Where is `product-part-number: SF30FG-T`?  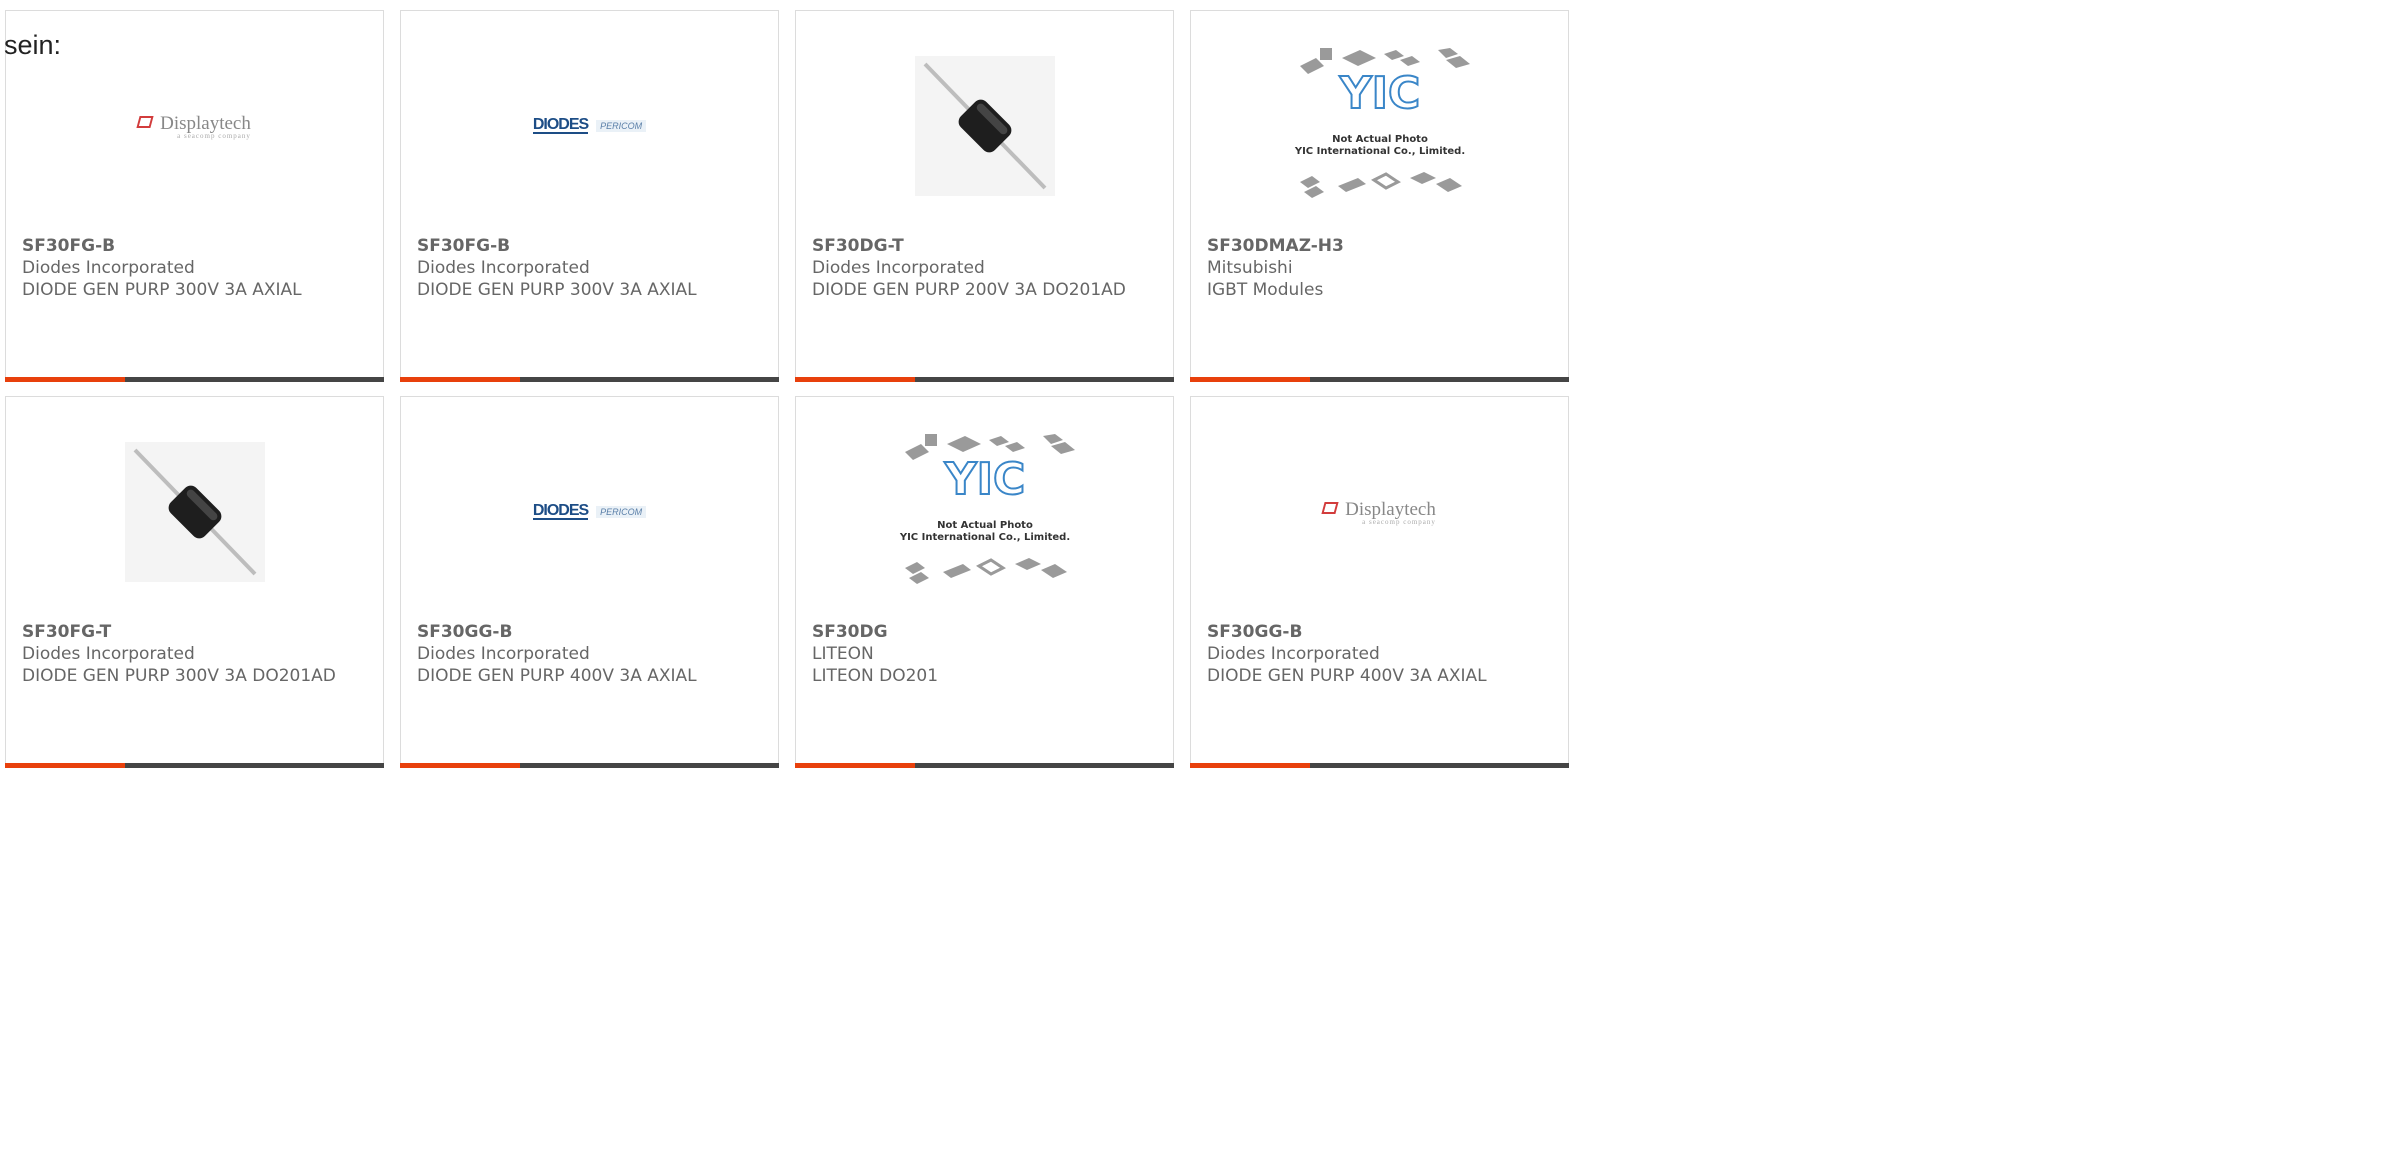 product-part-number: SF30FG-T is located at coordinates (196, 632).